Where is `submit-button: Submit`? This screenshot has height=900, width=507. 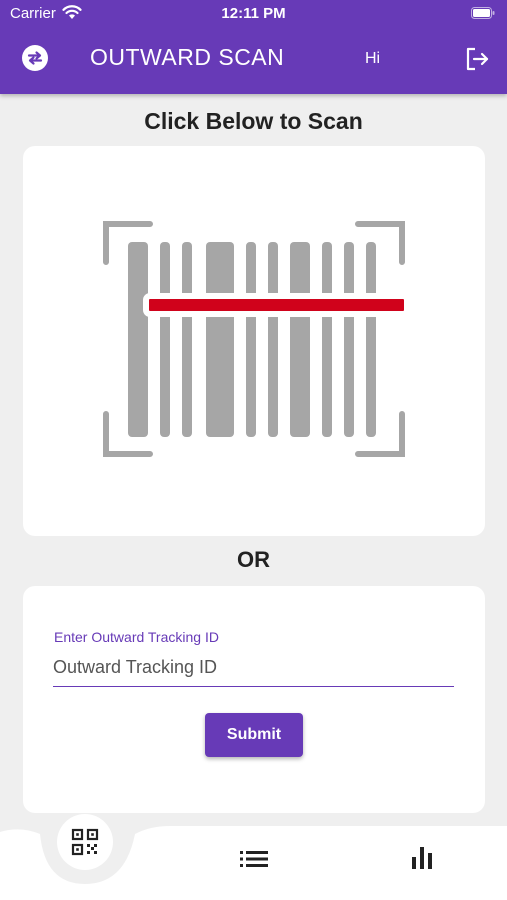
submit-button: Submit is located at coordinates (254, 735).